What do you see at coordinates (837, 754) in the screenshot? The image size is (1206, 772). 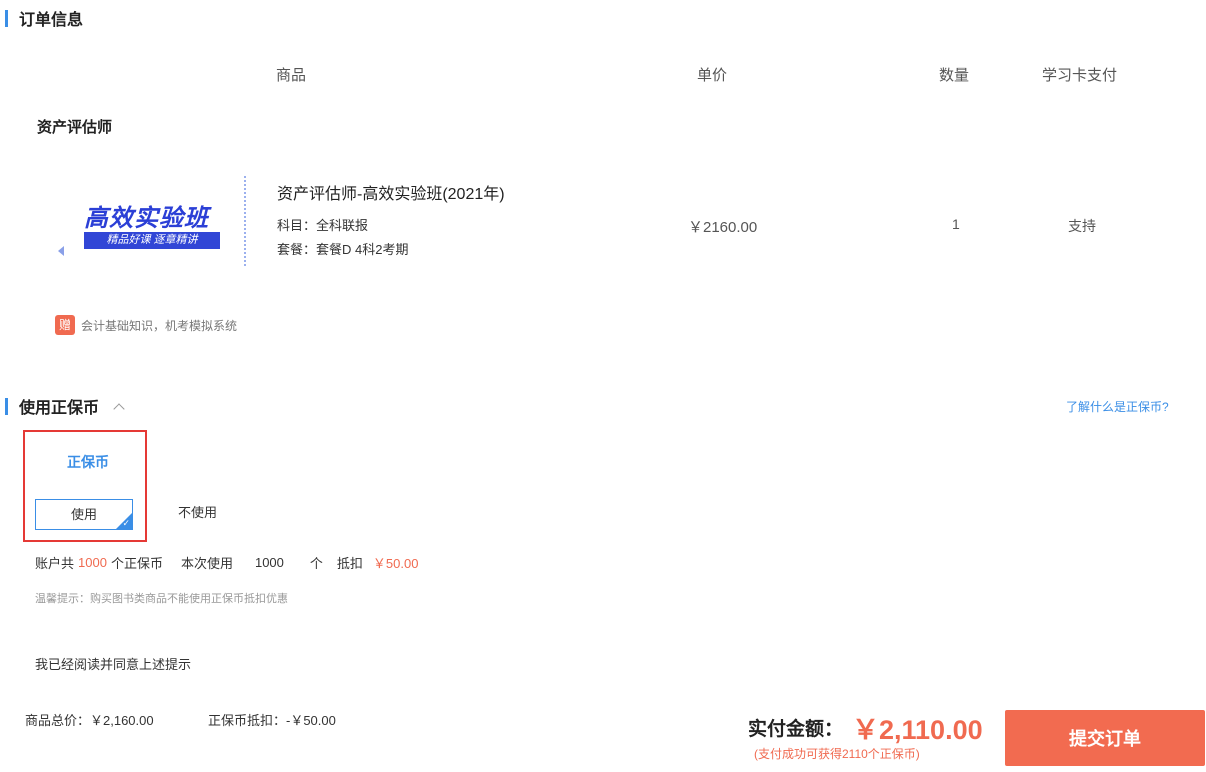 I see `pay-reward-note: (支付成功可获得2110个正保币)` at bounding box center [837, 754].